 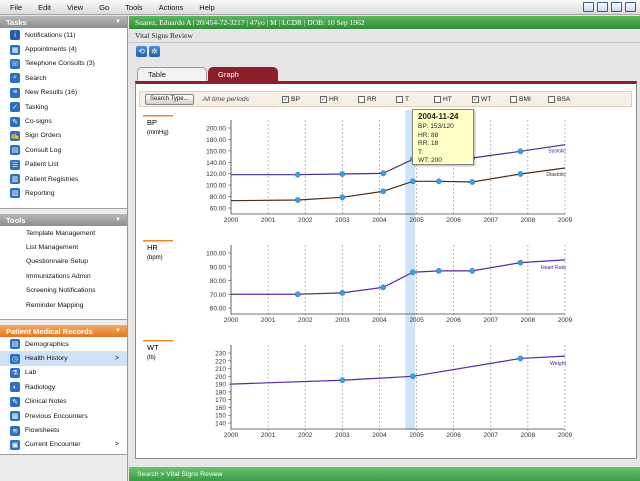 I want to click on tools-header: Tools ▼, so click(x=63, y=220).